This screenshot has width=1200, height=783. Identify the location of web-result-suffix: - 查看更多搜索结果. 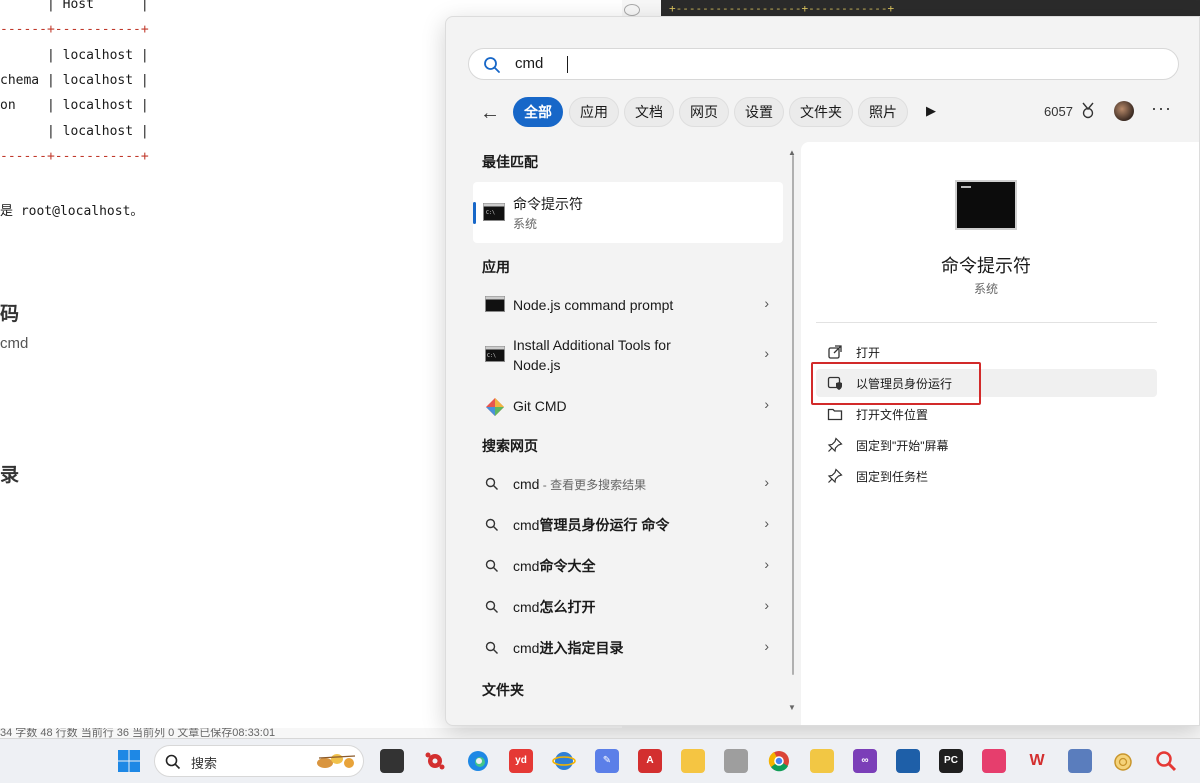
(593, 485).